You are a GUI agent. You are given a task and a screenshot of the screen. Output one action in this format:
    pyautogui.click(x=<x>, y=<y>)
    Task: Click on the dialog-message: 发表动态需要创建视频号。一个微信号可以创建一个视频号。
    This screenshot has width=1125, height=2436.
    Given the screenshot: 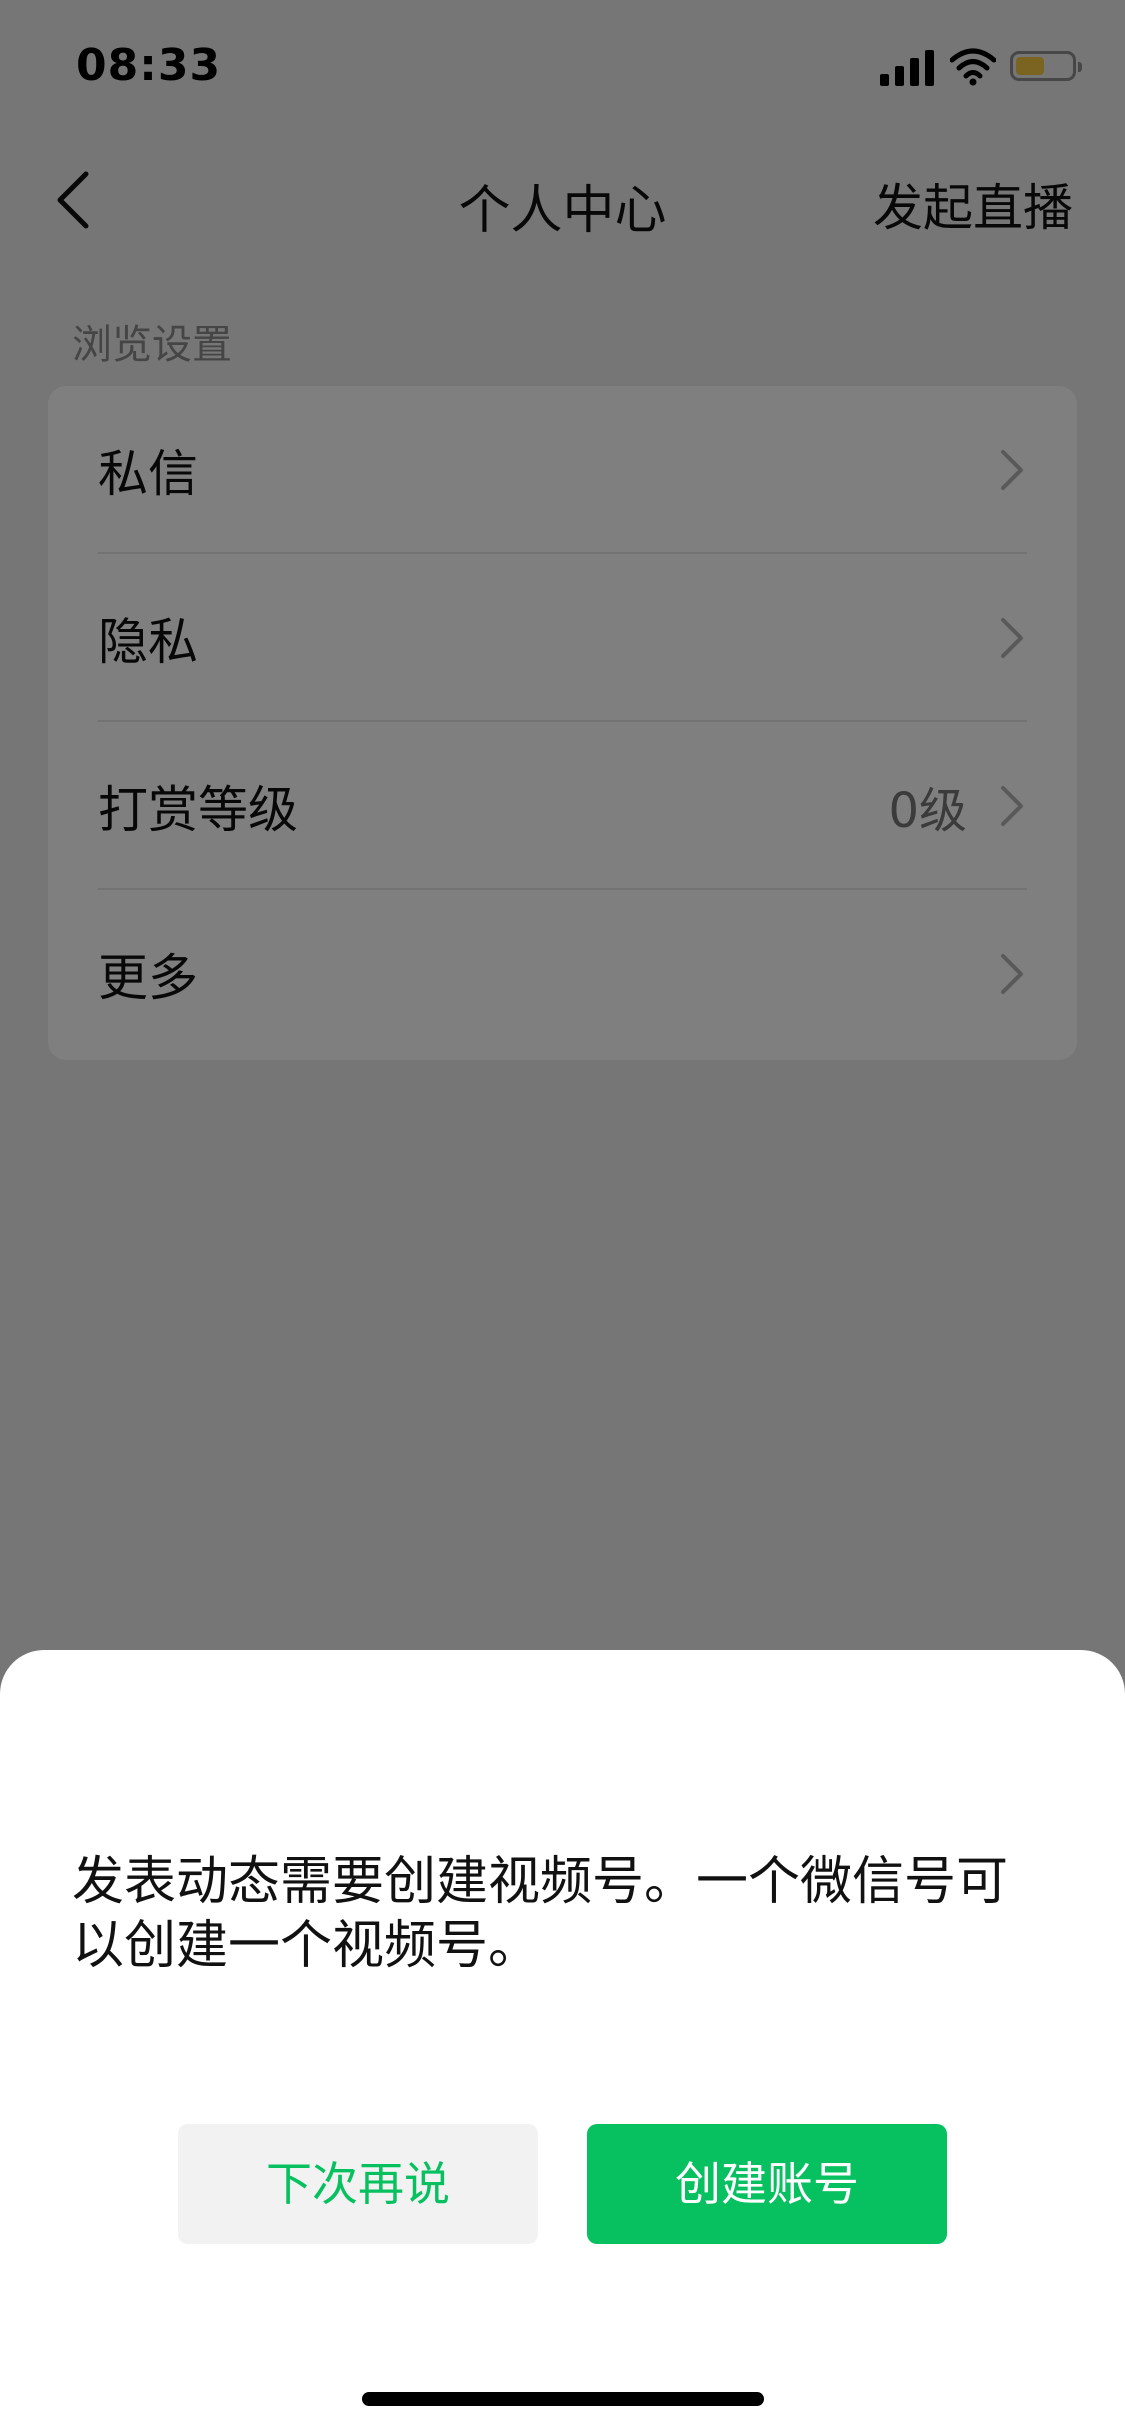 What is the action you would take?
    pyautogui.click(x=540, y=1914)
    